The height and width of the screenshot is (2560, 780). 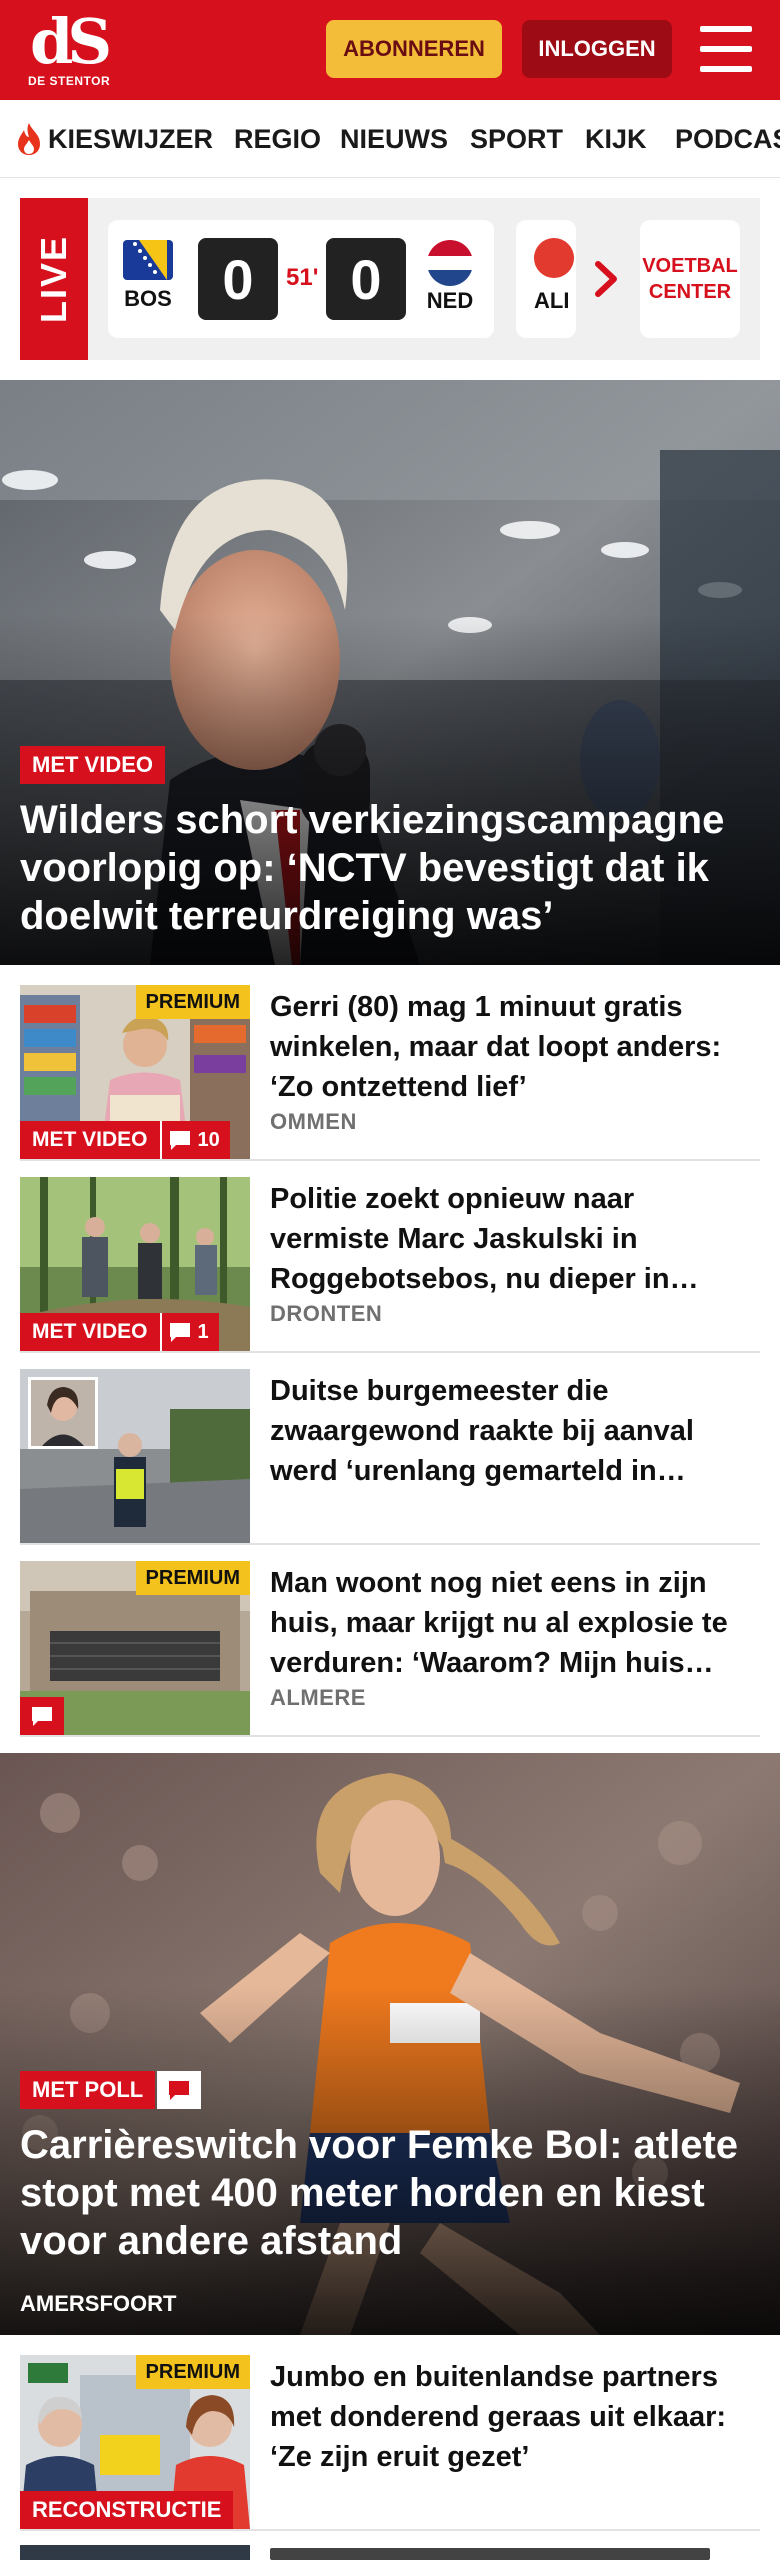 What do you see at coordinates (326, 1313) in the screenshot?
I see `article-location: DRONTEN` at bounding box center [326, 1313].